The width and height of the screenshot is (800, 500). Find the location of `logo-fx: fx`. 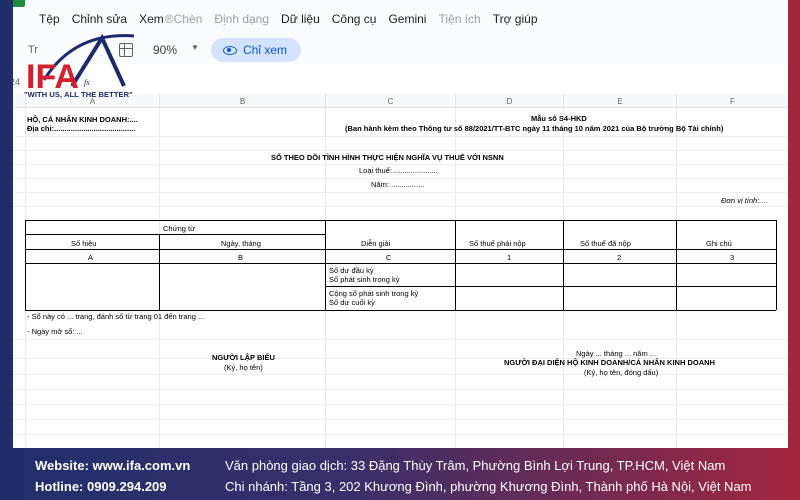

logo-fx: fx is located at coordinates (87, 82).